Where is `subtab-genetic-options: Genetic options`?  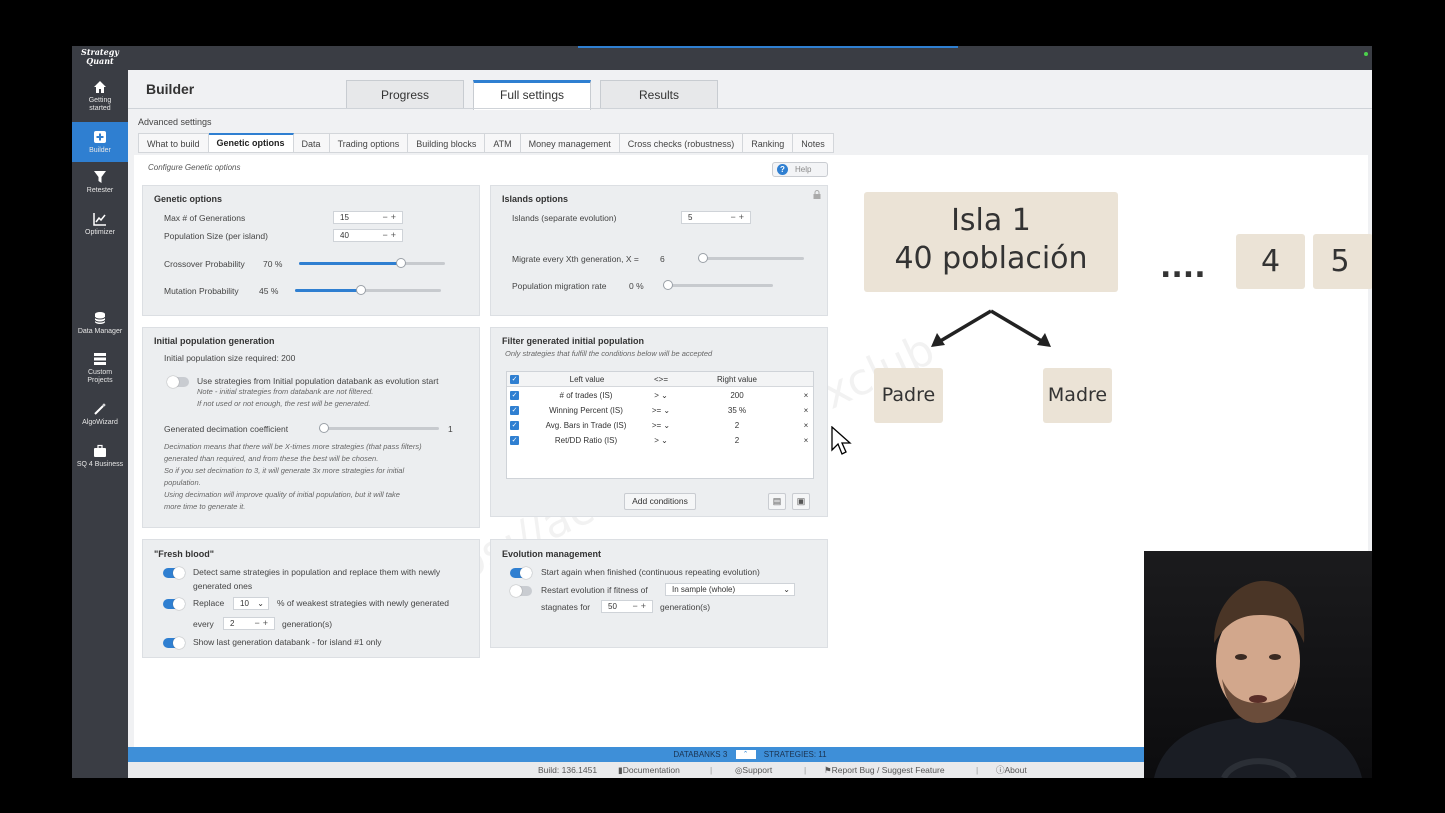 subtab-genetic-options: Genetic options is located at coordinates (251, 143).